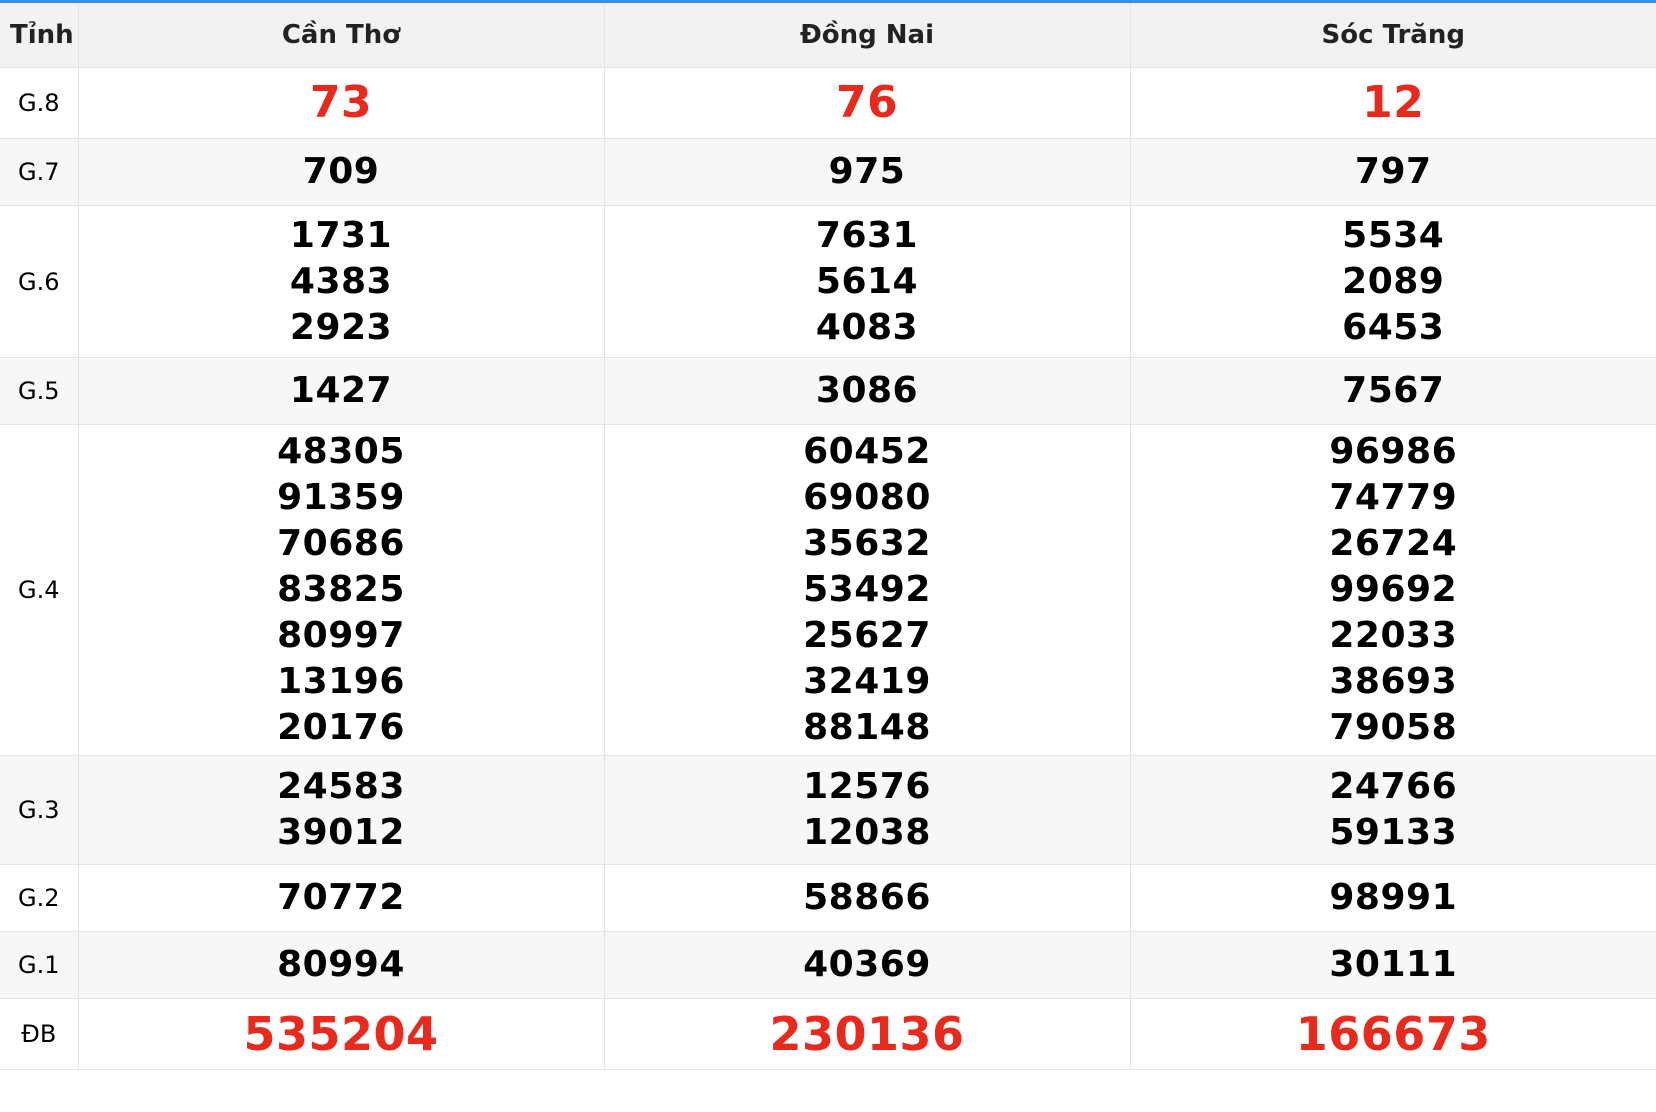 The width and height of the screenshot is (1656, 1112). I want to click on prize-number: 1731, so click(341, 235).